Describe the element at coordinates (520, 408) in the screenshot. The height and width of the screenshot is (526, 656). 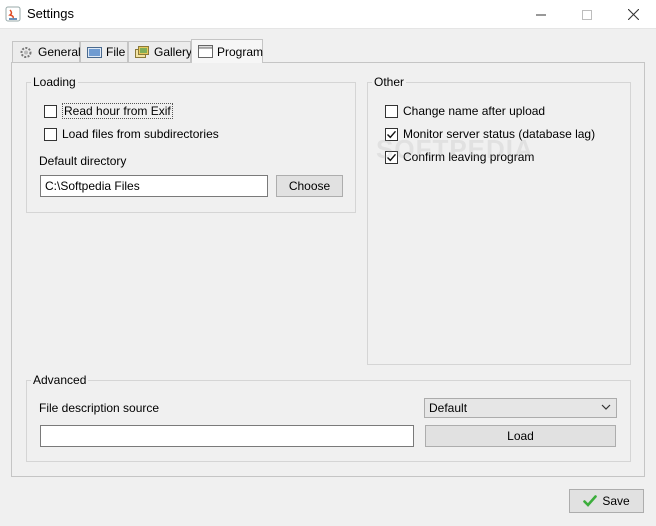
I see `file-description-source-select: Default` at that location.